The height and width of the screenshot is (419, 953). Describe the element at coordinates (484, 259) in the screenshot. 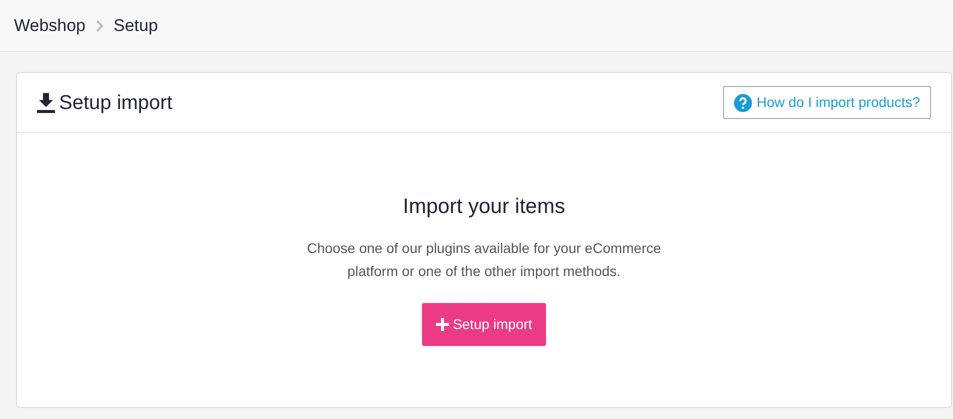

I see `empty-state-text: Choose one of our plugins available for your eCommerce platform or one of the other import methods.` at that location.